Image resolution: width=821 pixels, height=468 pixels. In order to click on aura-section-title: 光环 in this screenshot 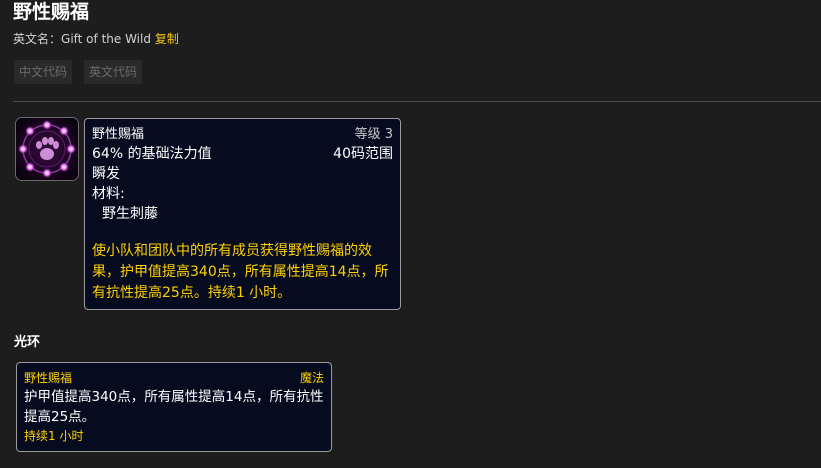, I will do `click(27, 342)`.